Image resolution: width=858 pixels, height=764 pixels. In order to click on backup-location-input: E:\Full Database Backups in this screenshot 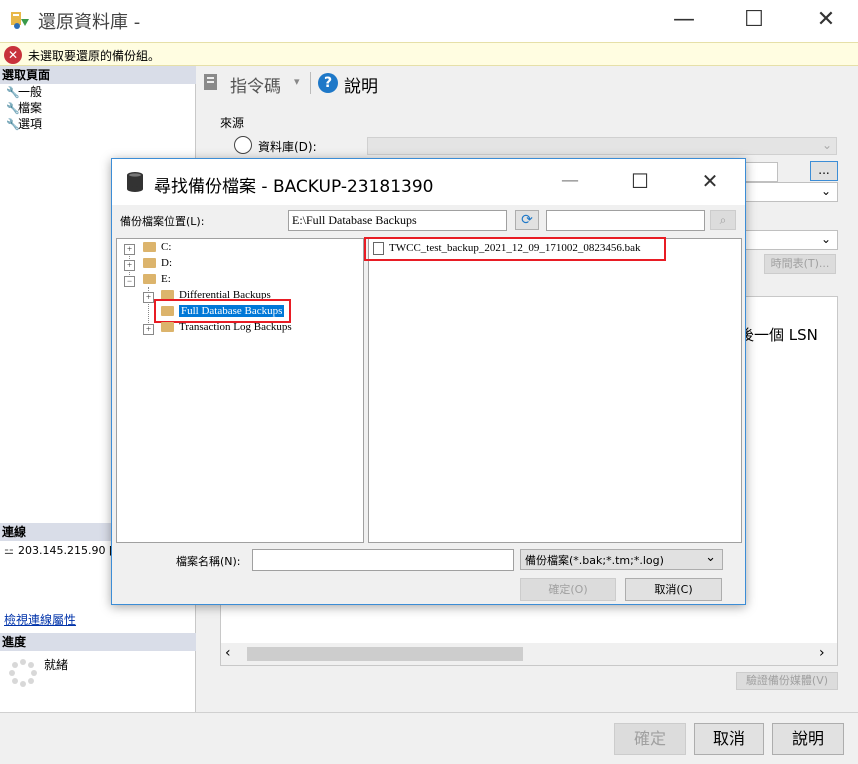, I will do `click(397, 220)`.